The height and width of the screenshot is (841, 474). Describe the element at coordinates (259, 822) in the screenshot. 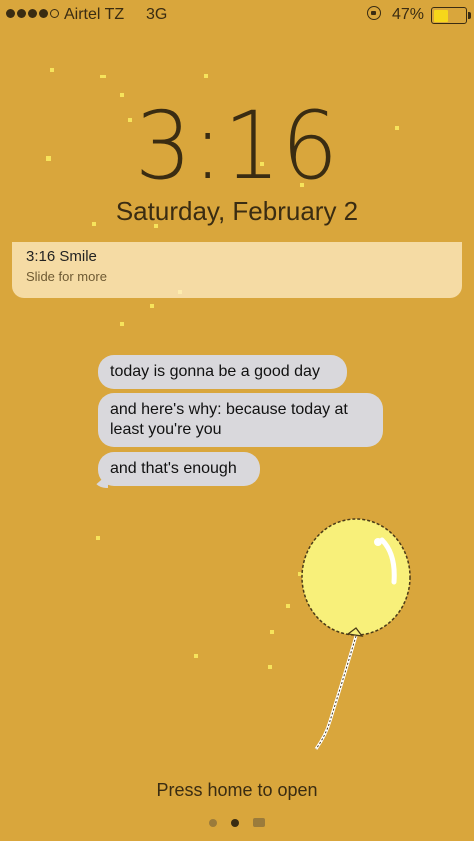

I see `camera-icon` at that location.